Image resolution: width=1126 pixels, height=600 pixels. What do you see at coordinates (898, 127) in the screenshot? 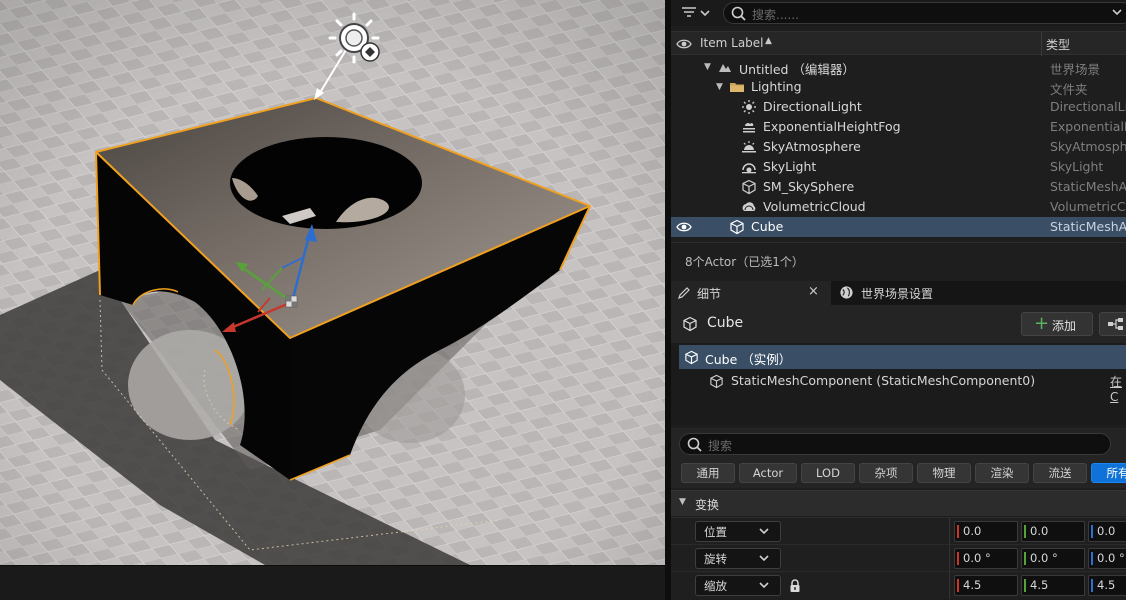
I see `outliner-row-exponentialheightfog: ExponentialHeightFog ExponentialHei` at bounding box center [898, 127].